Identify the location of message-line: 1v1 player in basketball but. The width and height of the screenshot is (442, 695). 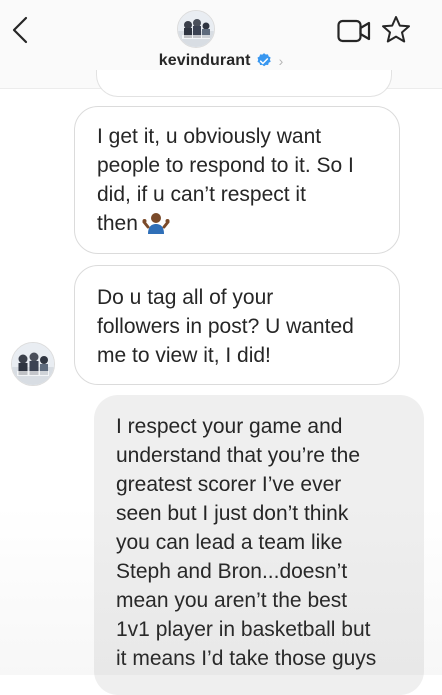
(243, 629).